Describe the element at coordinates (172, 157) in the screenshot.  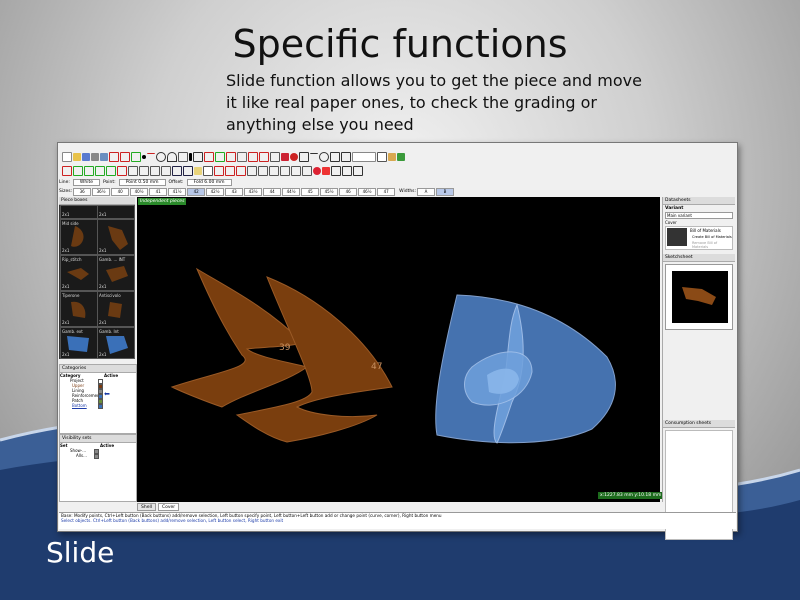
I see `arc-tool-icon` at that location.